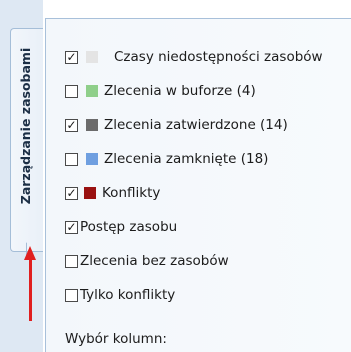  What do you see at coordinates (71, 261) in the screenshot?
I see `checkbox-orders-without-resources` at bounding box center [71, 261].